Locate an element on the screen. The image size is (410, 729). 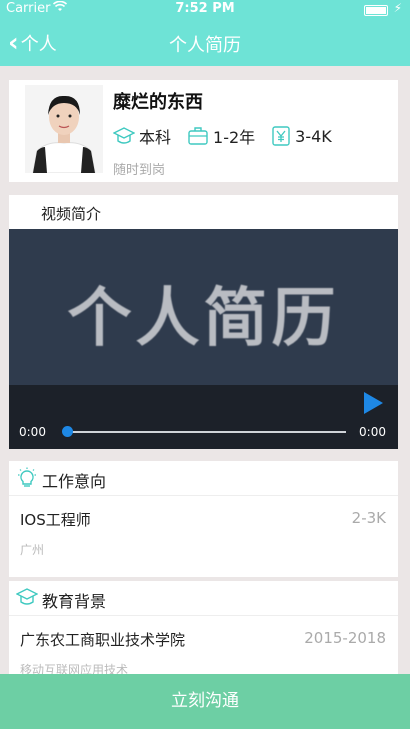
duration: 0:00 is located at coordinates (372, 432).